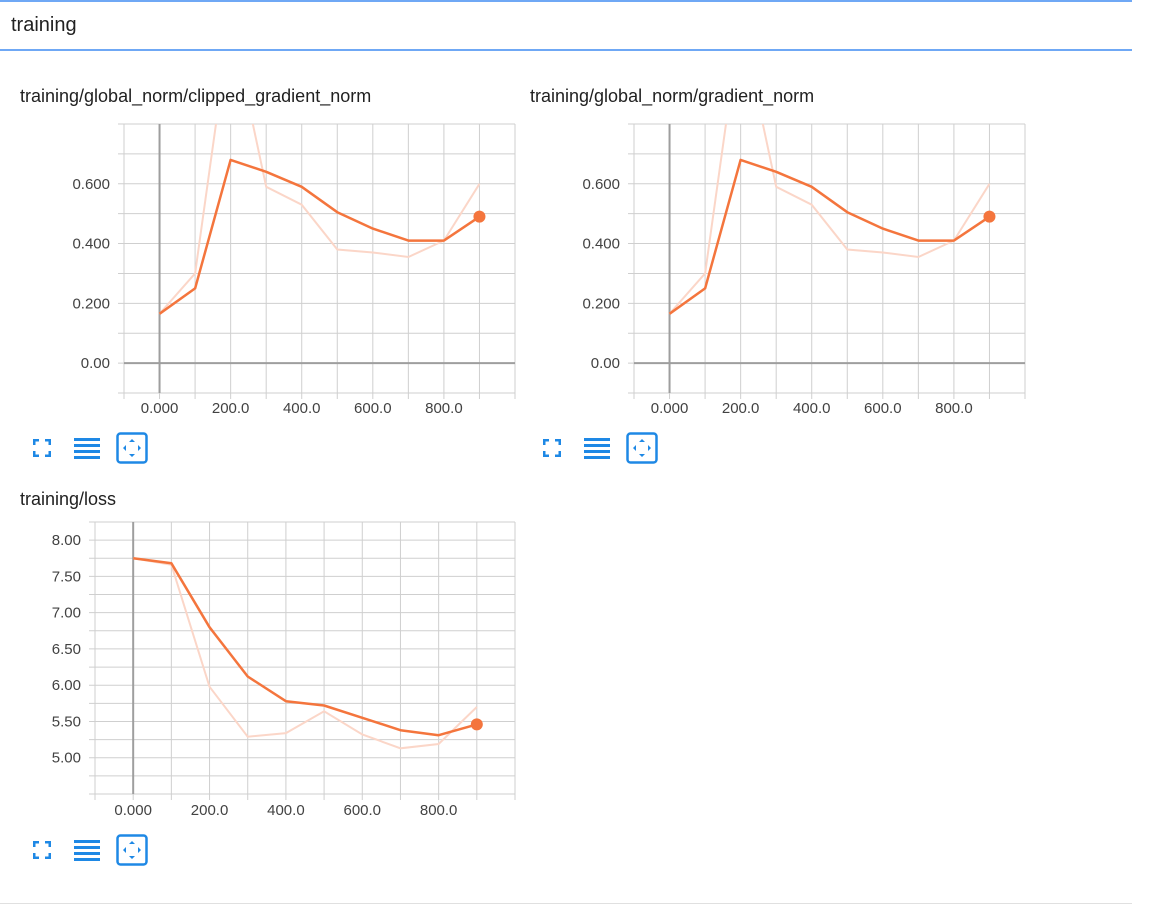  I want to click on section-bottom-divider, so click(566, 903).